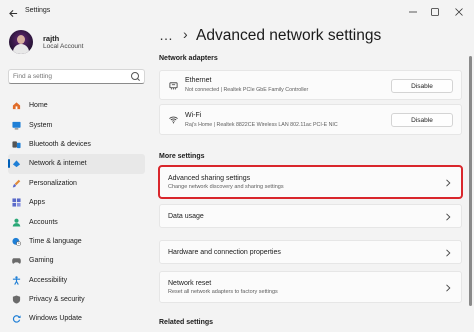 This screenshot has width=474, height=332. I want to click on page-title: Advanced network settings, so click(289, 35).